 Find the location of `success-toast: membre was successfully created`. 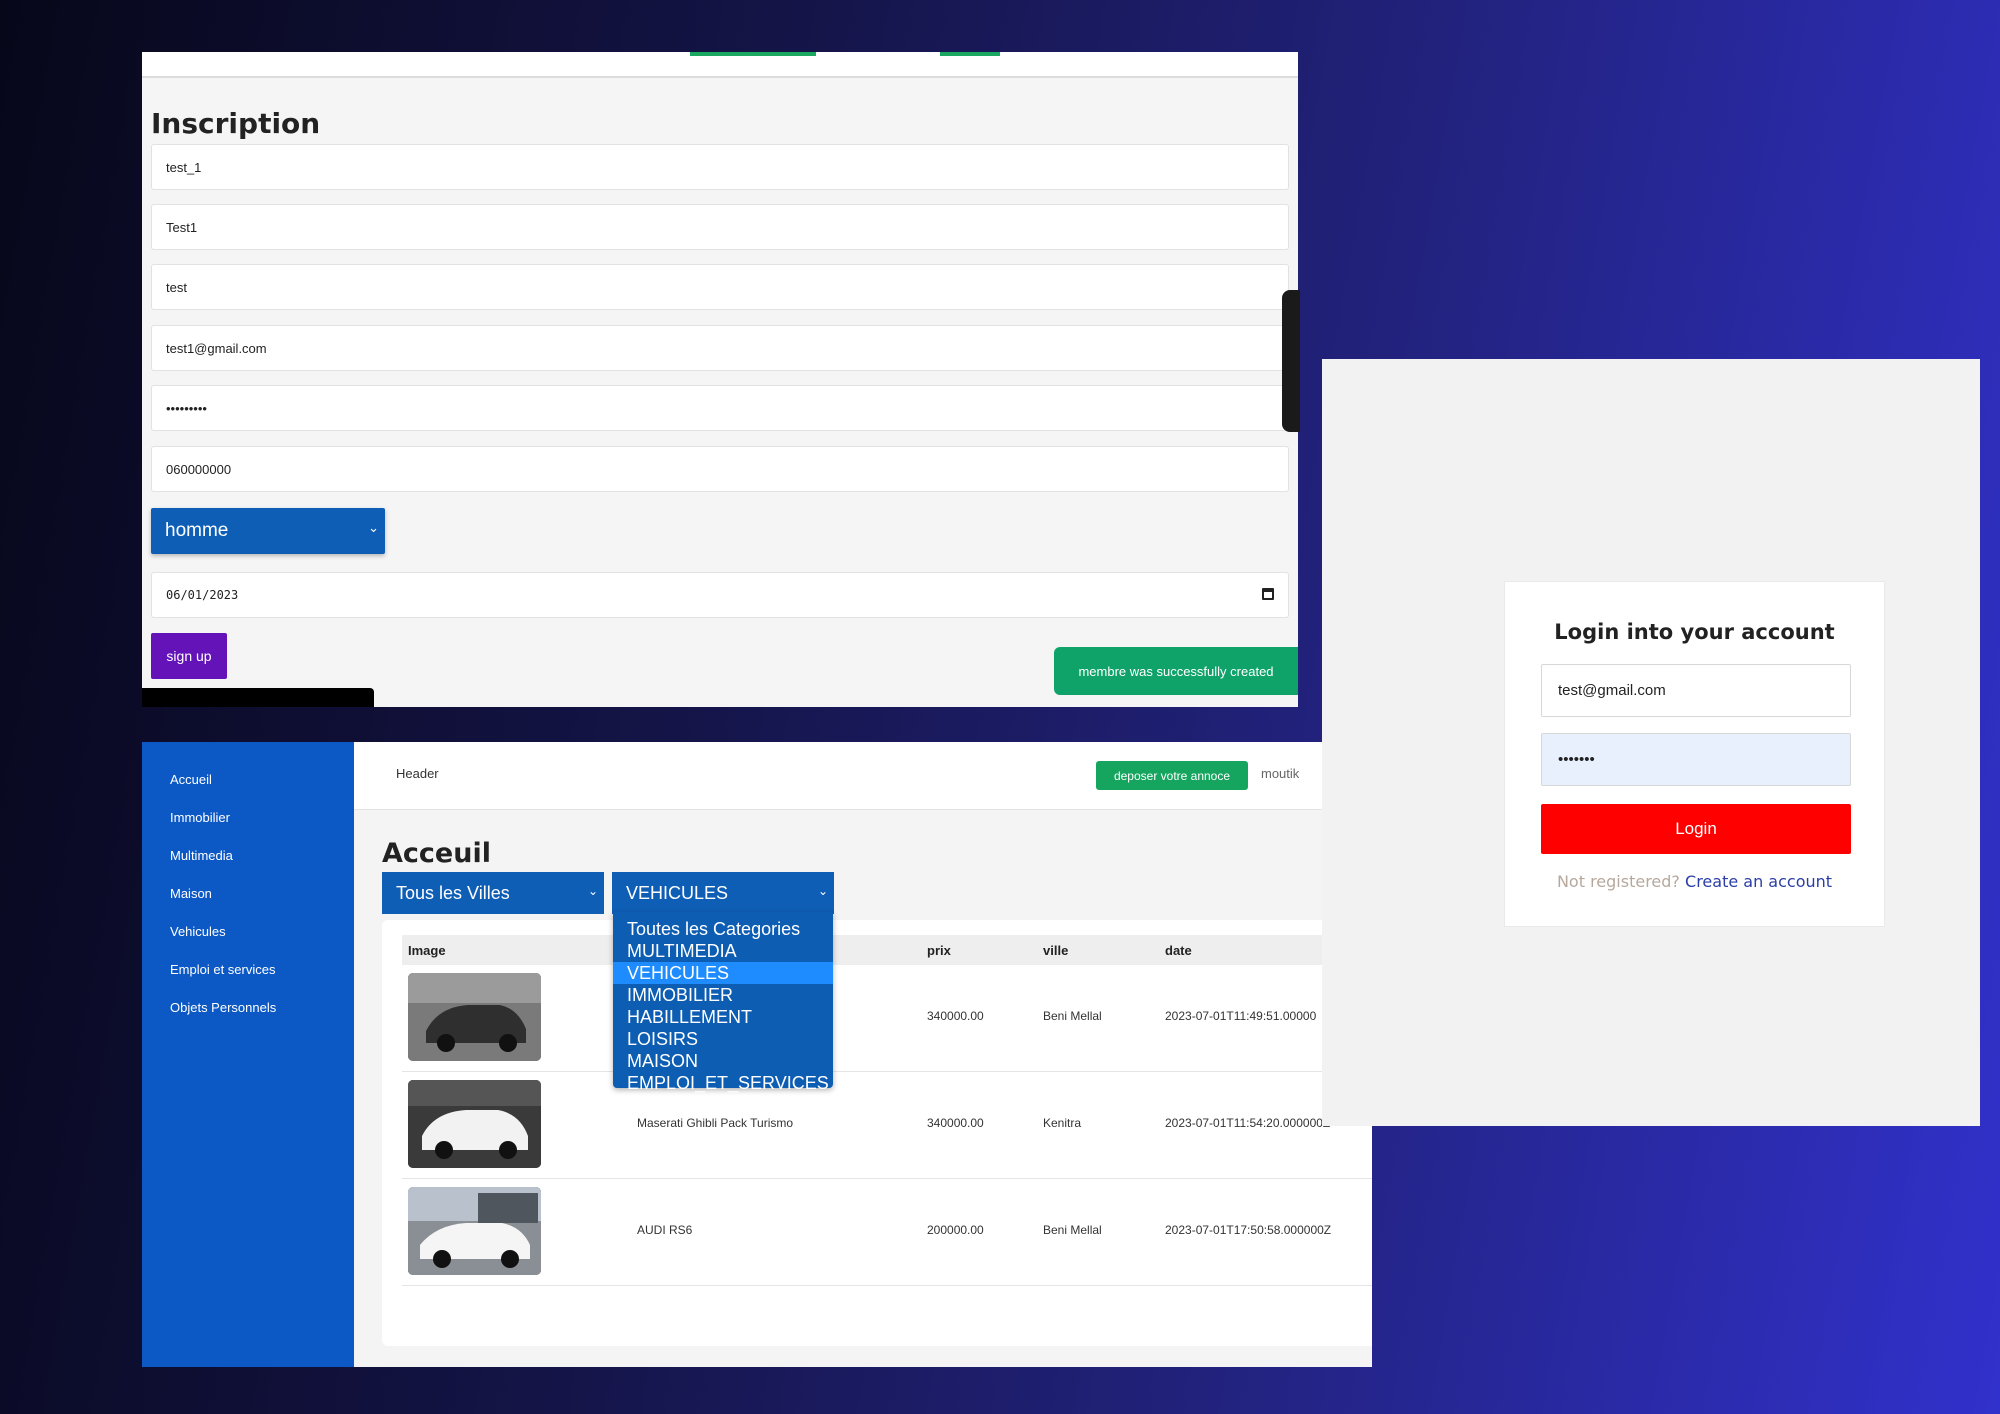

success-toast: membre was successfully created is located at coordinates (1176, 671).